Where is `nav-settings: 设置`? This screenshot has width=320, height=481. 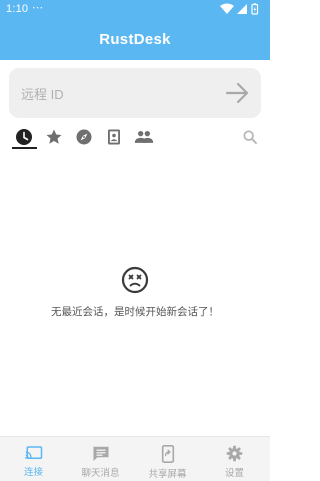 nav-settings: 设置 is located at coordinates (234, 459).